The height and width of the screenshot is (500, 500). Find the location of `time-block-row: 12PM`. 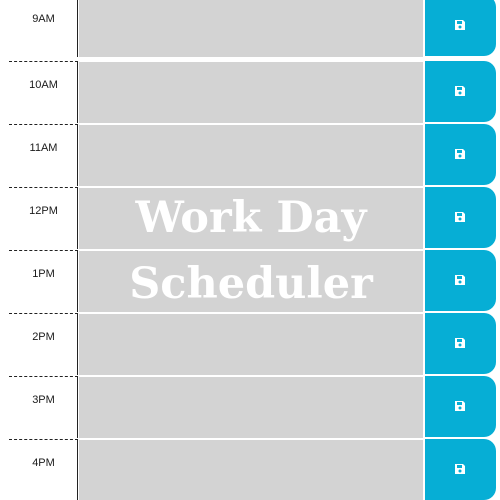

time-block-row: 12PM is located at coordinates (250, 218).